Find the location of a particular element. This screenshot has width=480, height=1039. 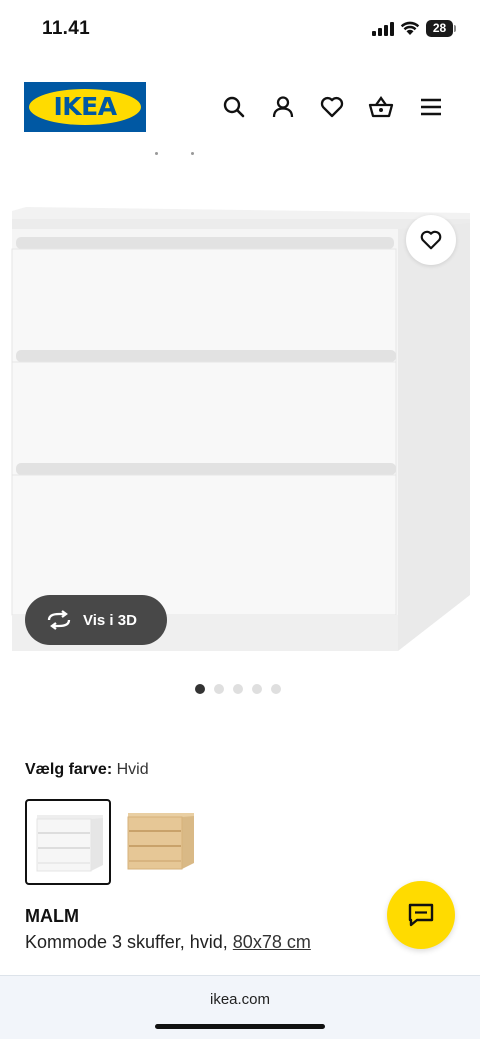

status-bar: 11.41 28 is located at coordinates (240, 30).